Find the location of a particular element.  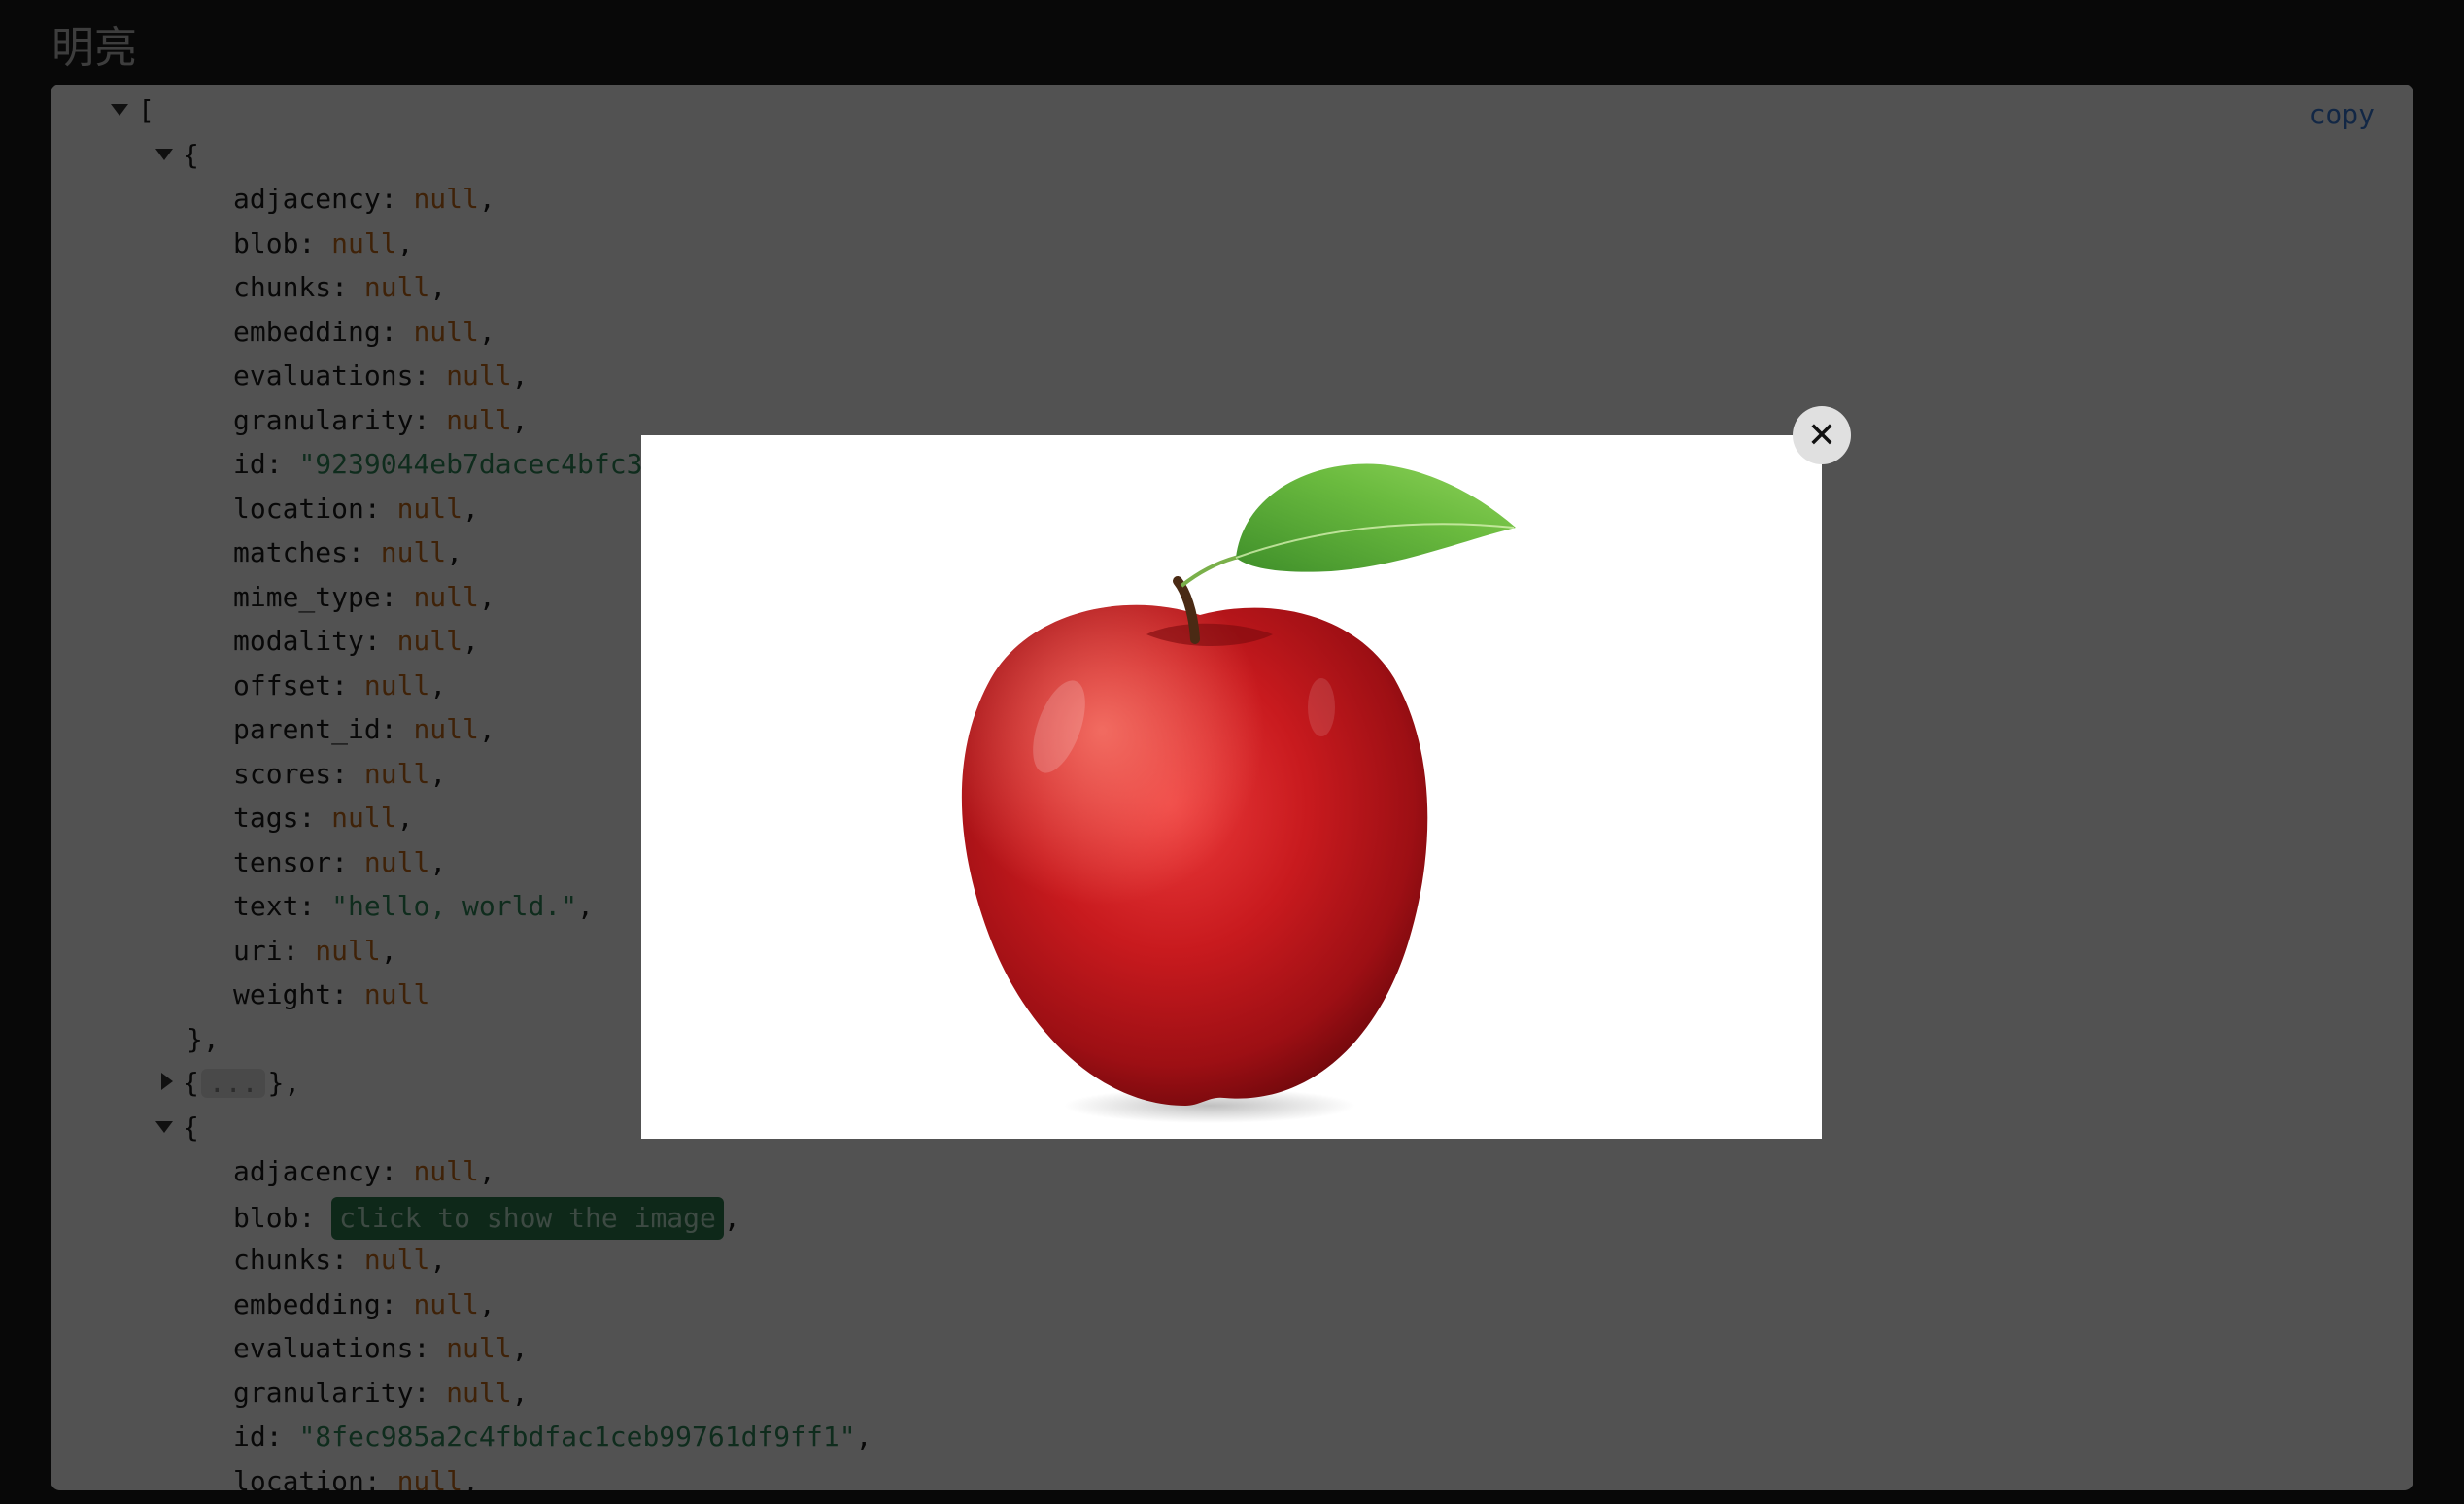

json-field-row: granularity: null, is located at coordinates (380, 1394).